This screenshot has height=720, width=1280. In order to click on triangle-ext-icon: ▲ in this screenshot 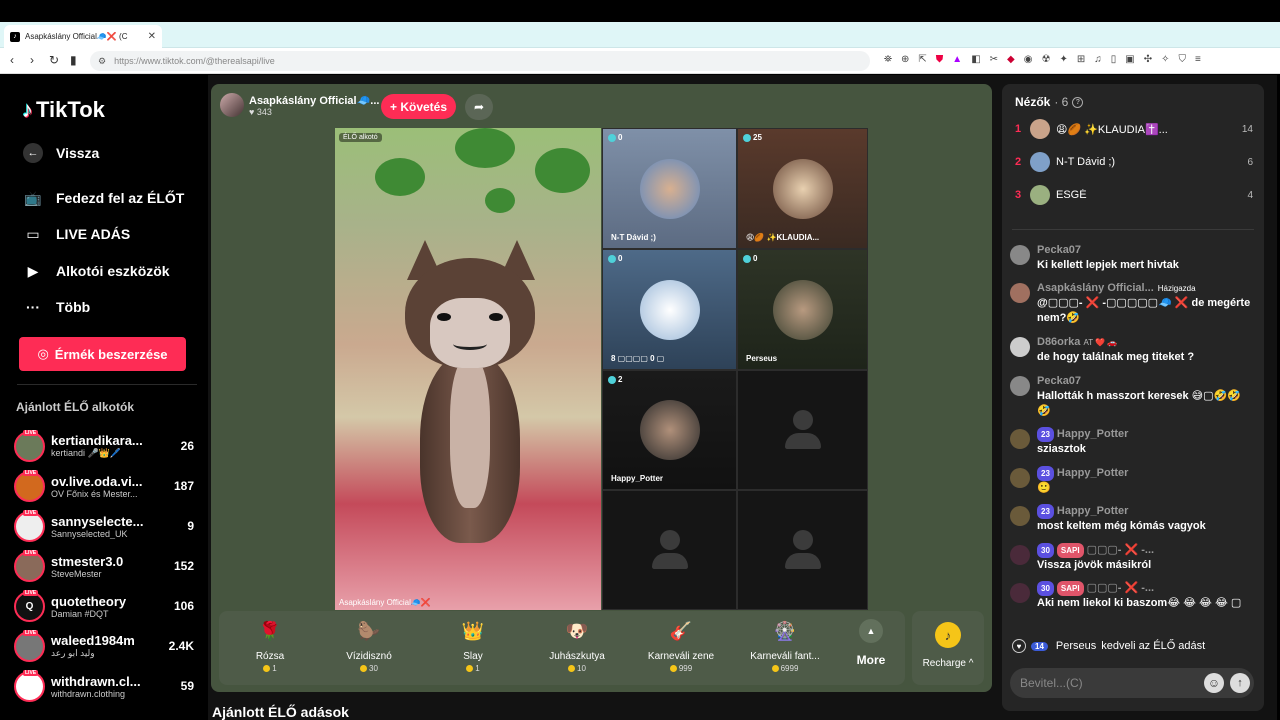, I will do `click(957, 59)`.